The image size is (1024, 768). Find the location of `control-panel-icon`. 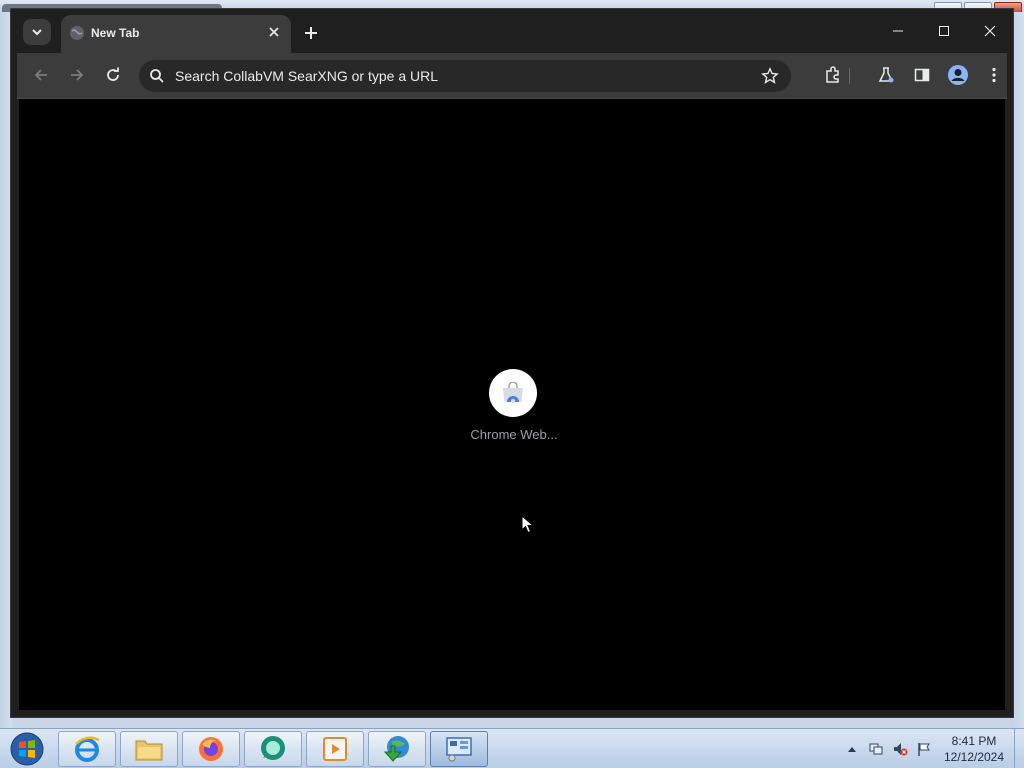

control-panel-icon is located at coordinates (459, 749).